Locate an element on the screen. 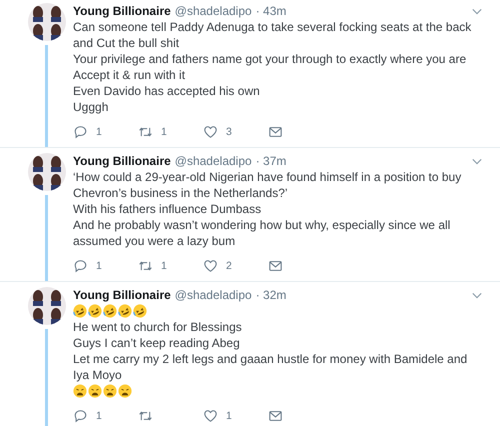 The image size is (500, 426). tweet-text: Your privilege and fathers name got your through to exactly where you are is located at coordinates (270, 59).